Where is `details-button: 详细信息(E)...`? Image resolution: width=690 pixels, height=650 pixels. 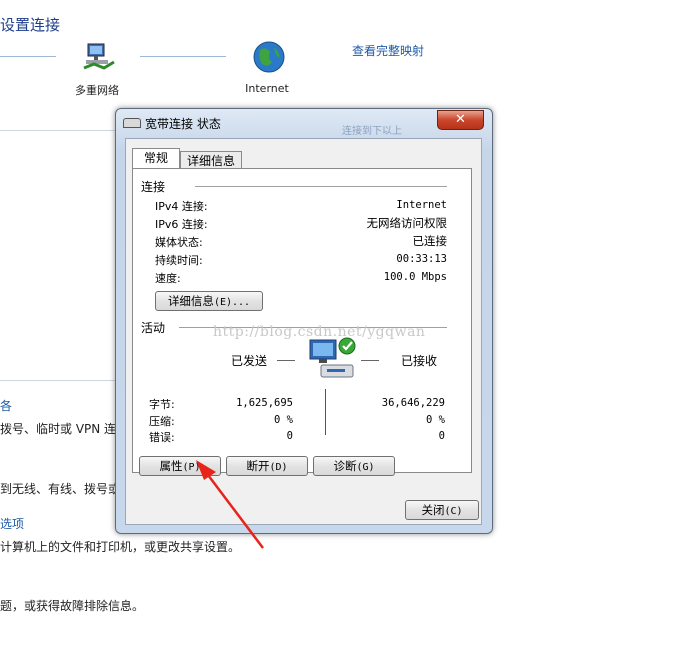
details-button: 详细信息(E)... is located at coordinates (209, 301).